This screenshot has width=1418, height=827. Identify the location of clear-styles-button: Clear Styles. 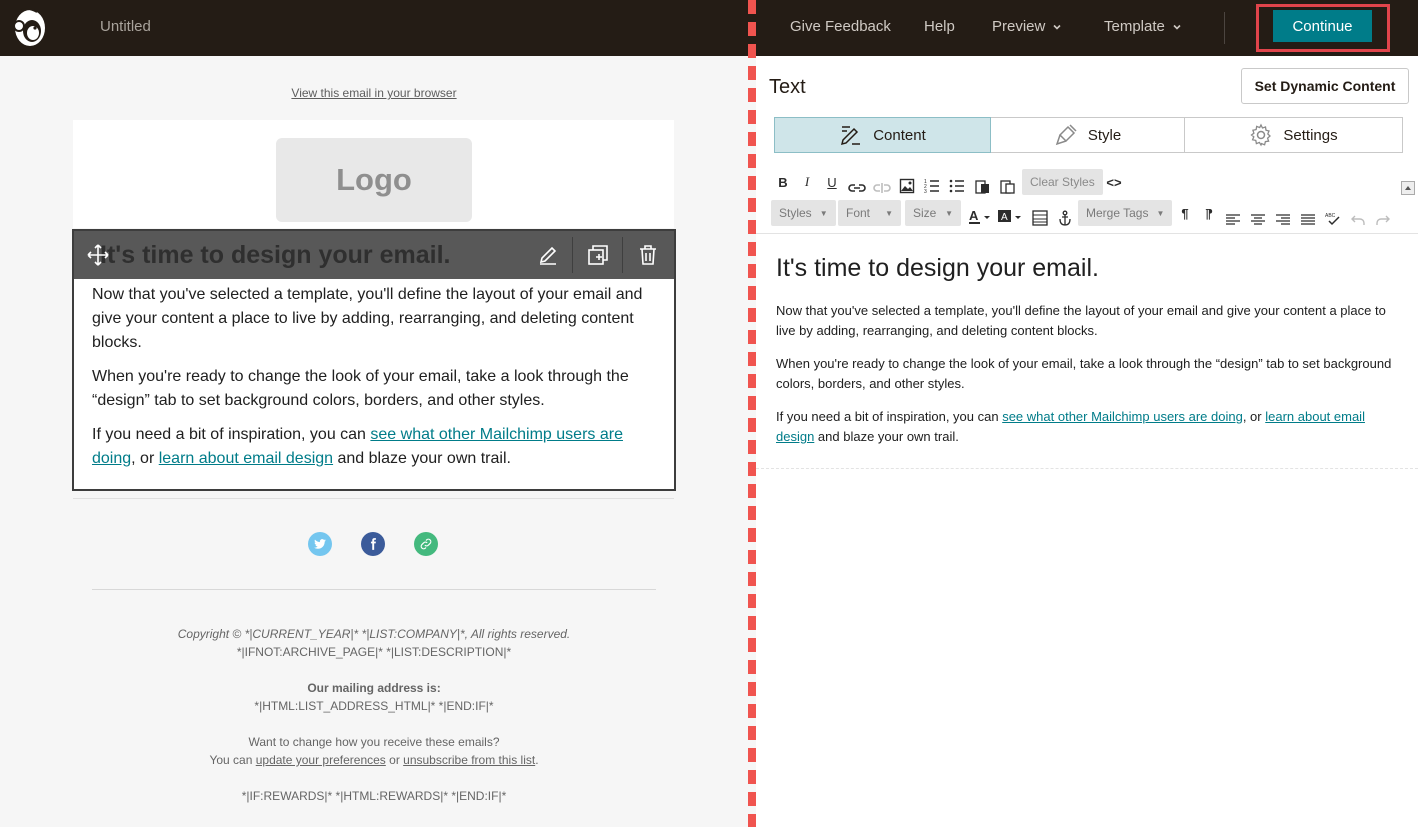
(1062, 182).